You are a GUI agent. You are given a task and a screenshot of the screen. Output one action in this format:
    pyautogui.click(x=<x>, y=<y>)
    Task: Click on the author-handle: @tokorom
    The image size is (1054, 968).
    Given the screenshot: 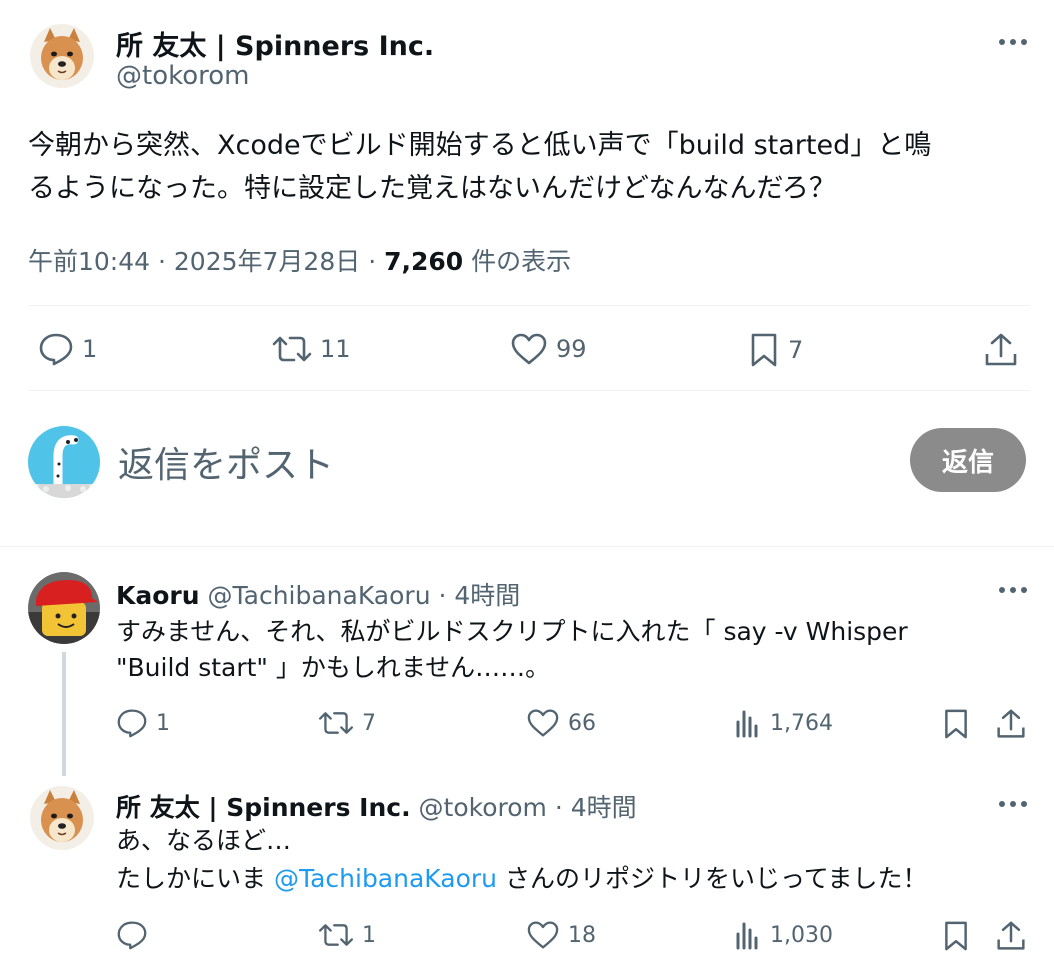 What is the action you would take?
    pyautogui.click(x=183, y=76)
    